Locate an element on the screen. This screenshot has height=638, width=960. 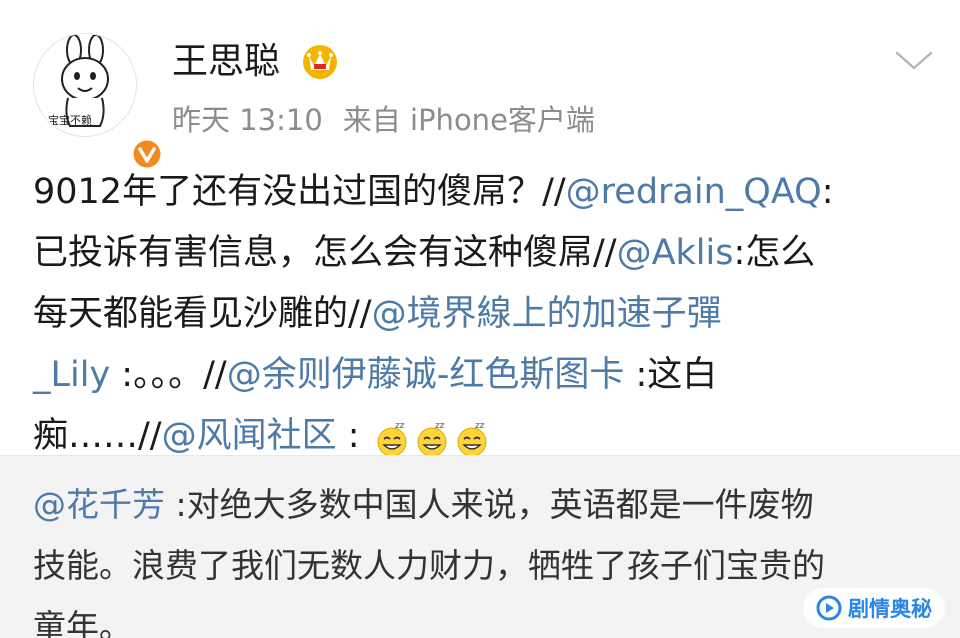
text-line: 技能。浪费了我们无数人力财力，牺牲了孩子们宝贵的 is located at coordinates (483, 570).